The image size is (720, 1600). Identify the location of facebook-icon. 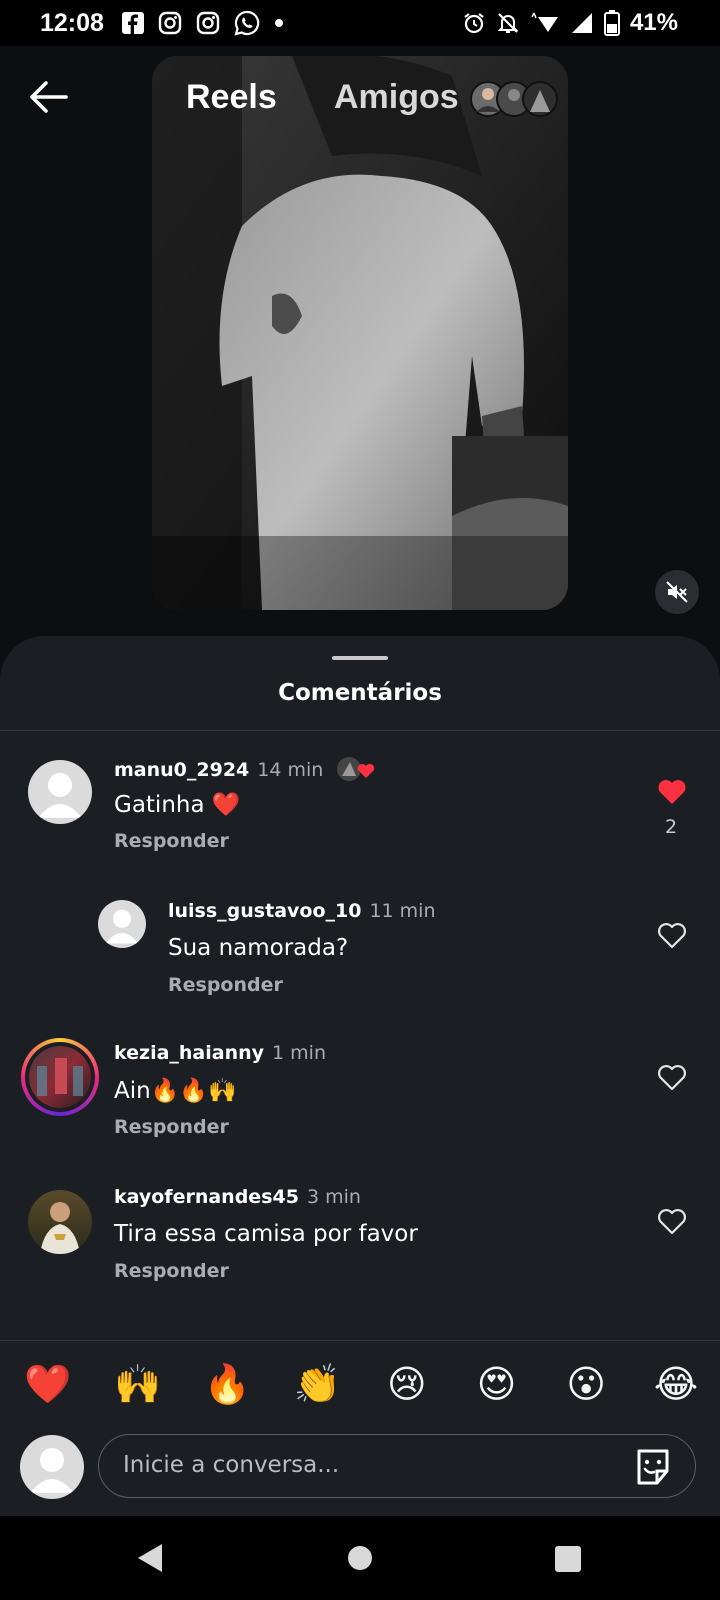
(133, 23).